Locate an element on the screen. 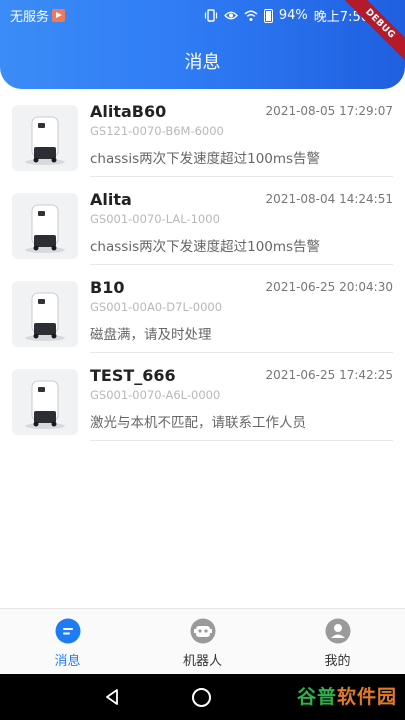  tab-profile: 我的 is located at coordinates (337, 642).